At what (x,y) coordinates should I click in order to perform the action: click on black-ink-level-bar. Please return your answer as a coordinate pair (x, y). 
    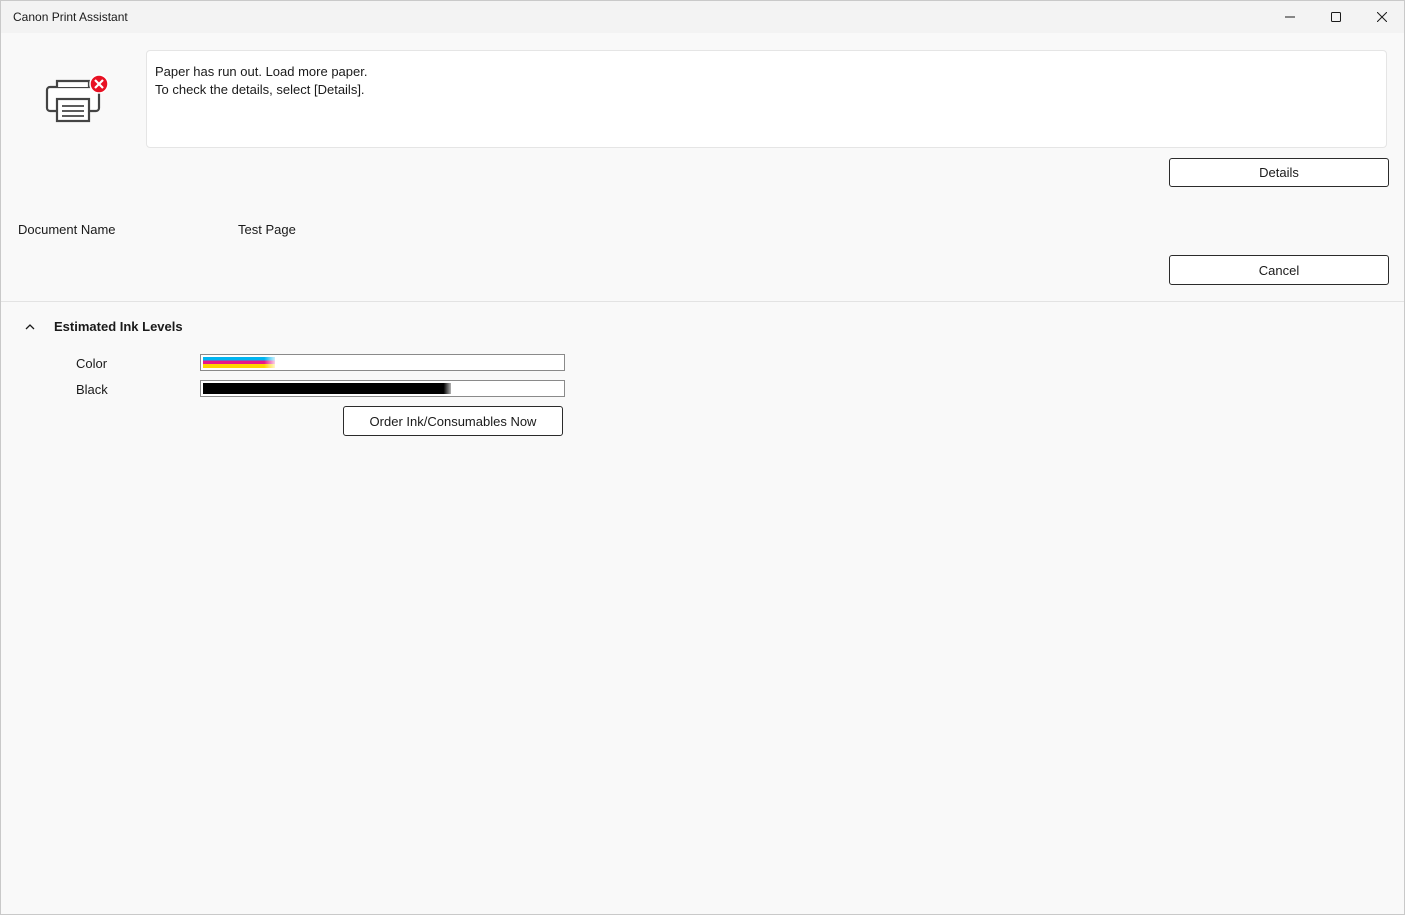
    Looking at the image, I should click on (382, 388).